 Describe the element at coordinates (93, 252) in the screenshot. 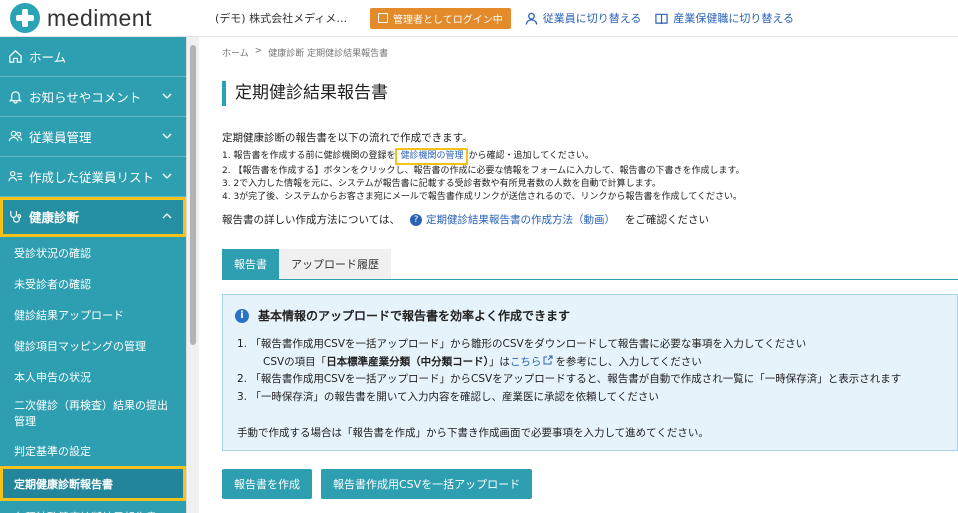

I see `sidebar-sub-visit-status: 受診状況の確認` at that location.